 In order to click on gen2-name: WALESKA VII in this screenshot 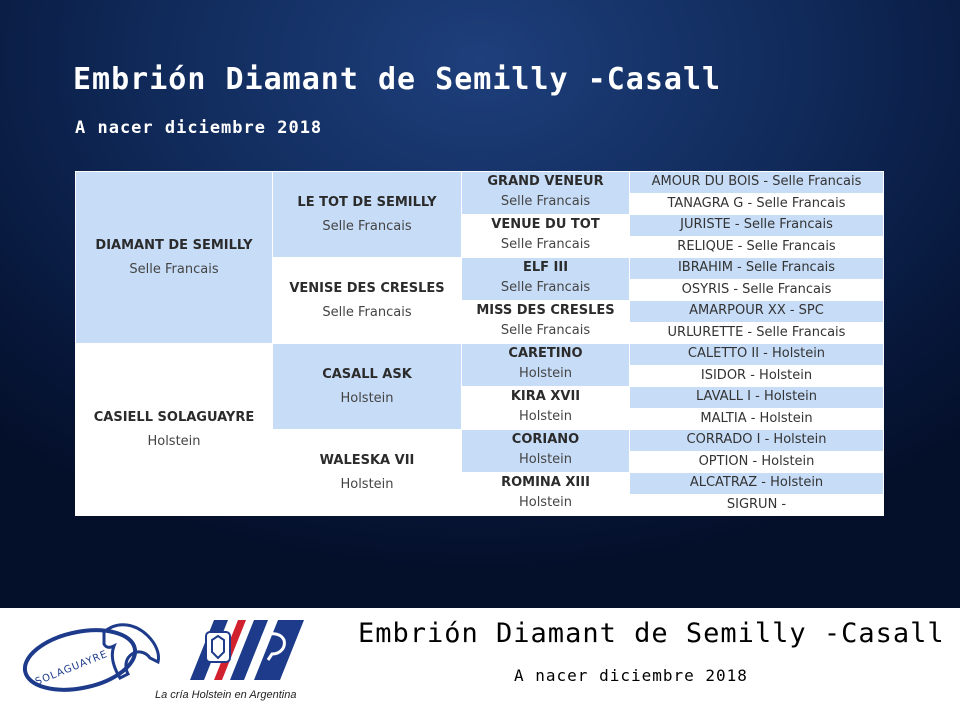, I will do `click(367, 460)`.